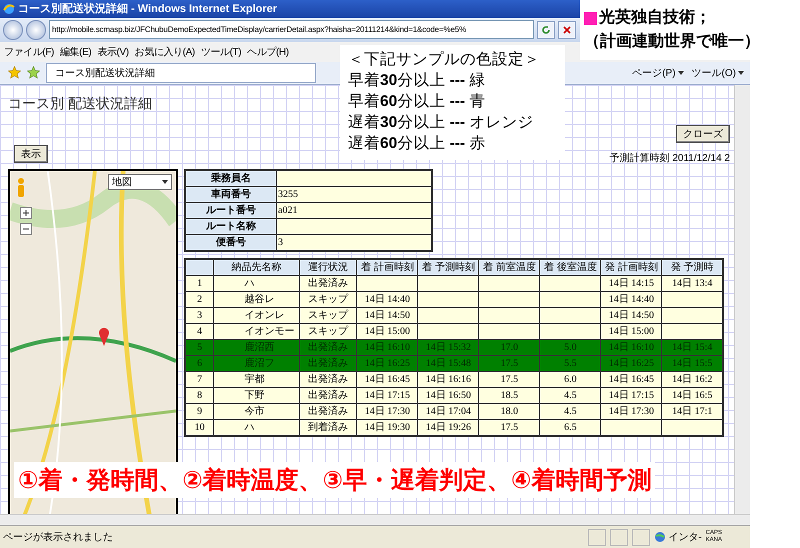 Image resolution: width=800 pixels, height=548 pixels. Describe the element at coordinates (444, 60) in the screenshot. I see `callout-title: ＜下記サンプルの色設定＞` at that location.